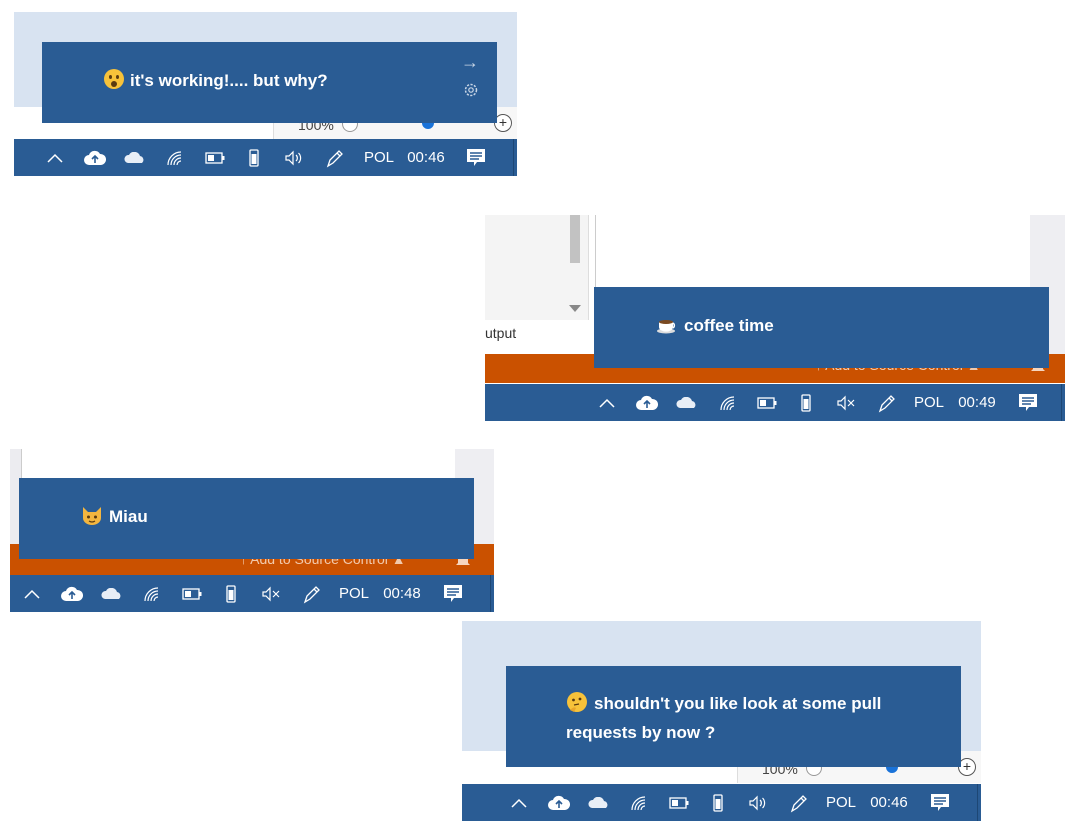 The height and width of the screenshot is (825, 1079). I want to click on thinking-emoji-icon, so click(577, 705).